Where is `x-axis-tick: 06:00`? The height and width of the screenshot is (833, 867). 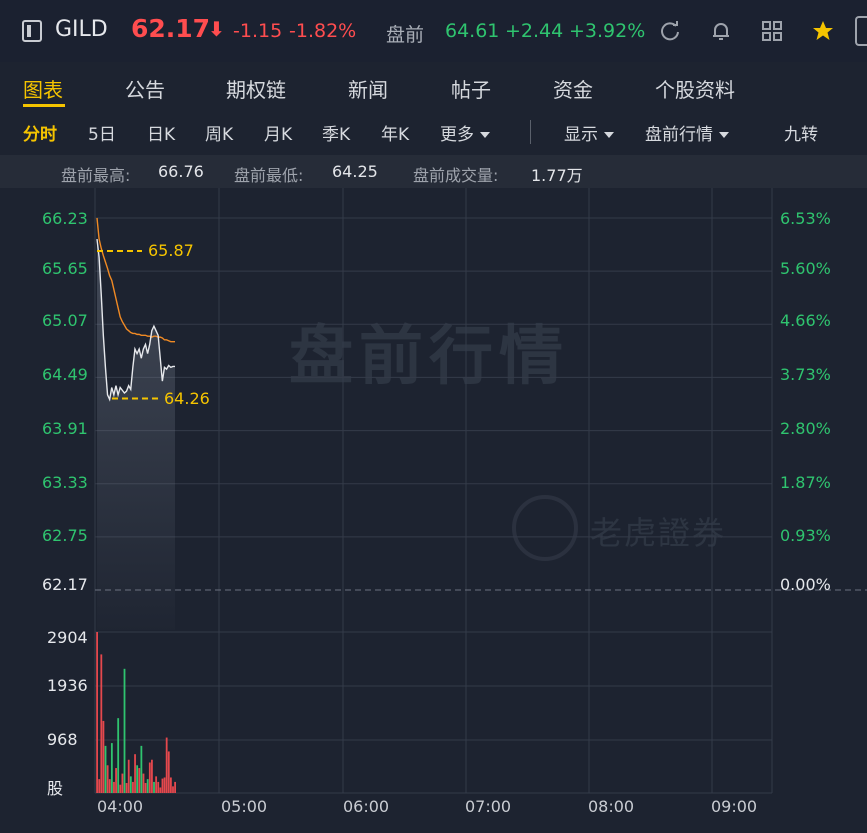
x-axis-tick: 06:00 is located at coordinates (366, 806).